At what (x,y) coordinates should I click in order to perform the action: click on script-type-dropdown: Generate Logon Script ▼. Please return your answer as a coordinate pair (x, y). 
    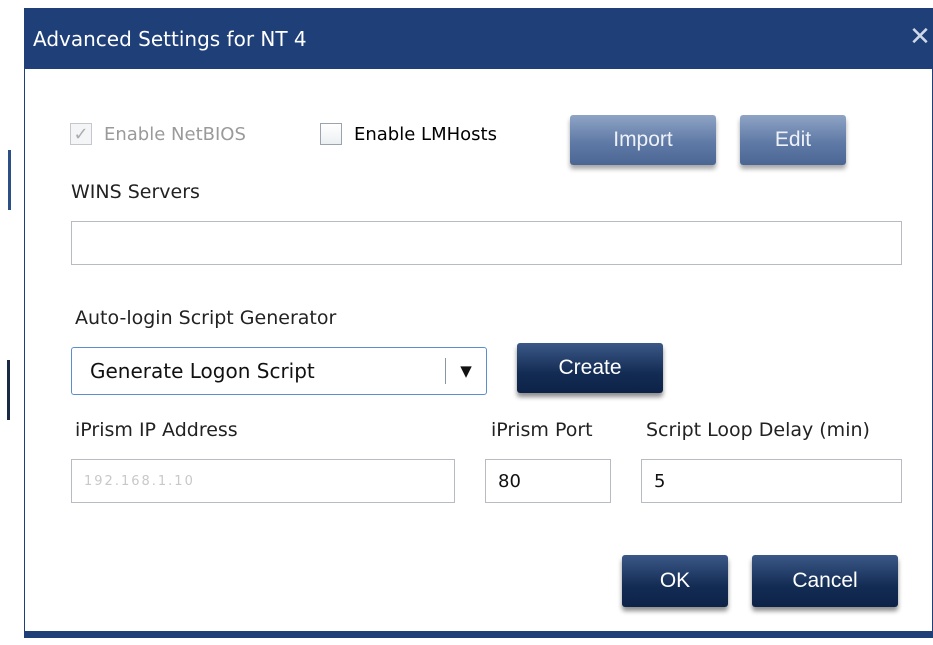
    Looking at the image, I should click on (279, 371).